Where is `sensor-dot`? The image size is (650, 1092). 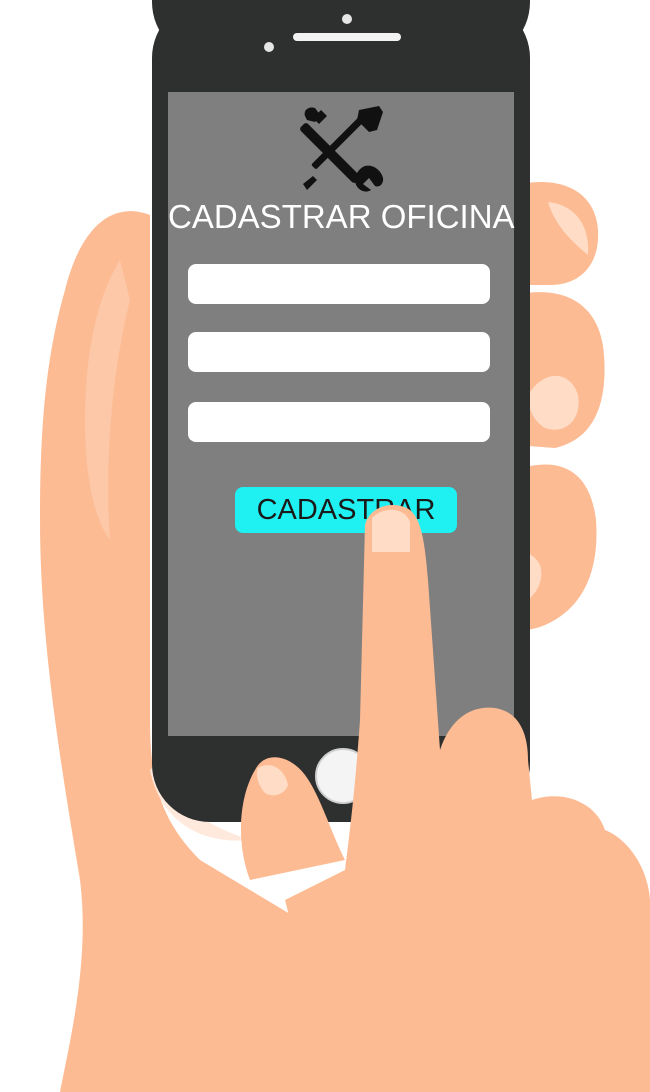 sensor-dot is located at coordinates (269, 47).